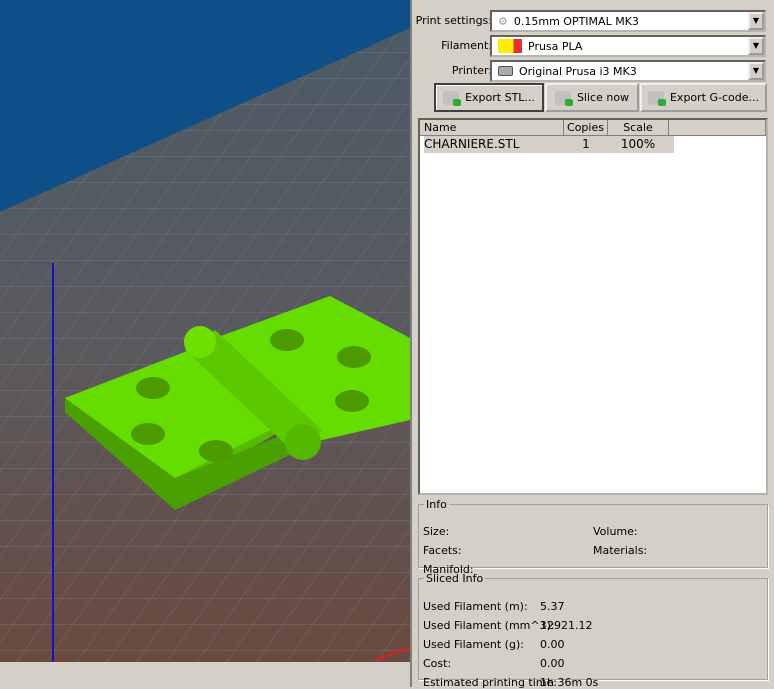  What do you see at coordinates (620, 550) in the screenshot?
I see `materials-label: Materials:` at bounding box center [620, 550].